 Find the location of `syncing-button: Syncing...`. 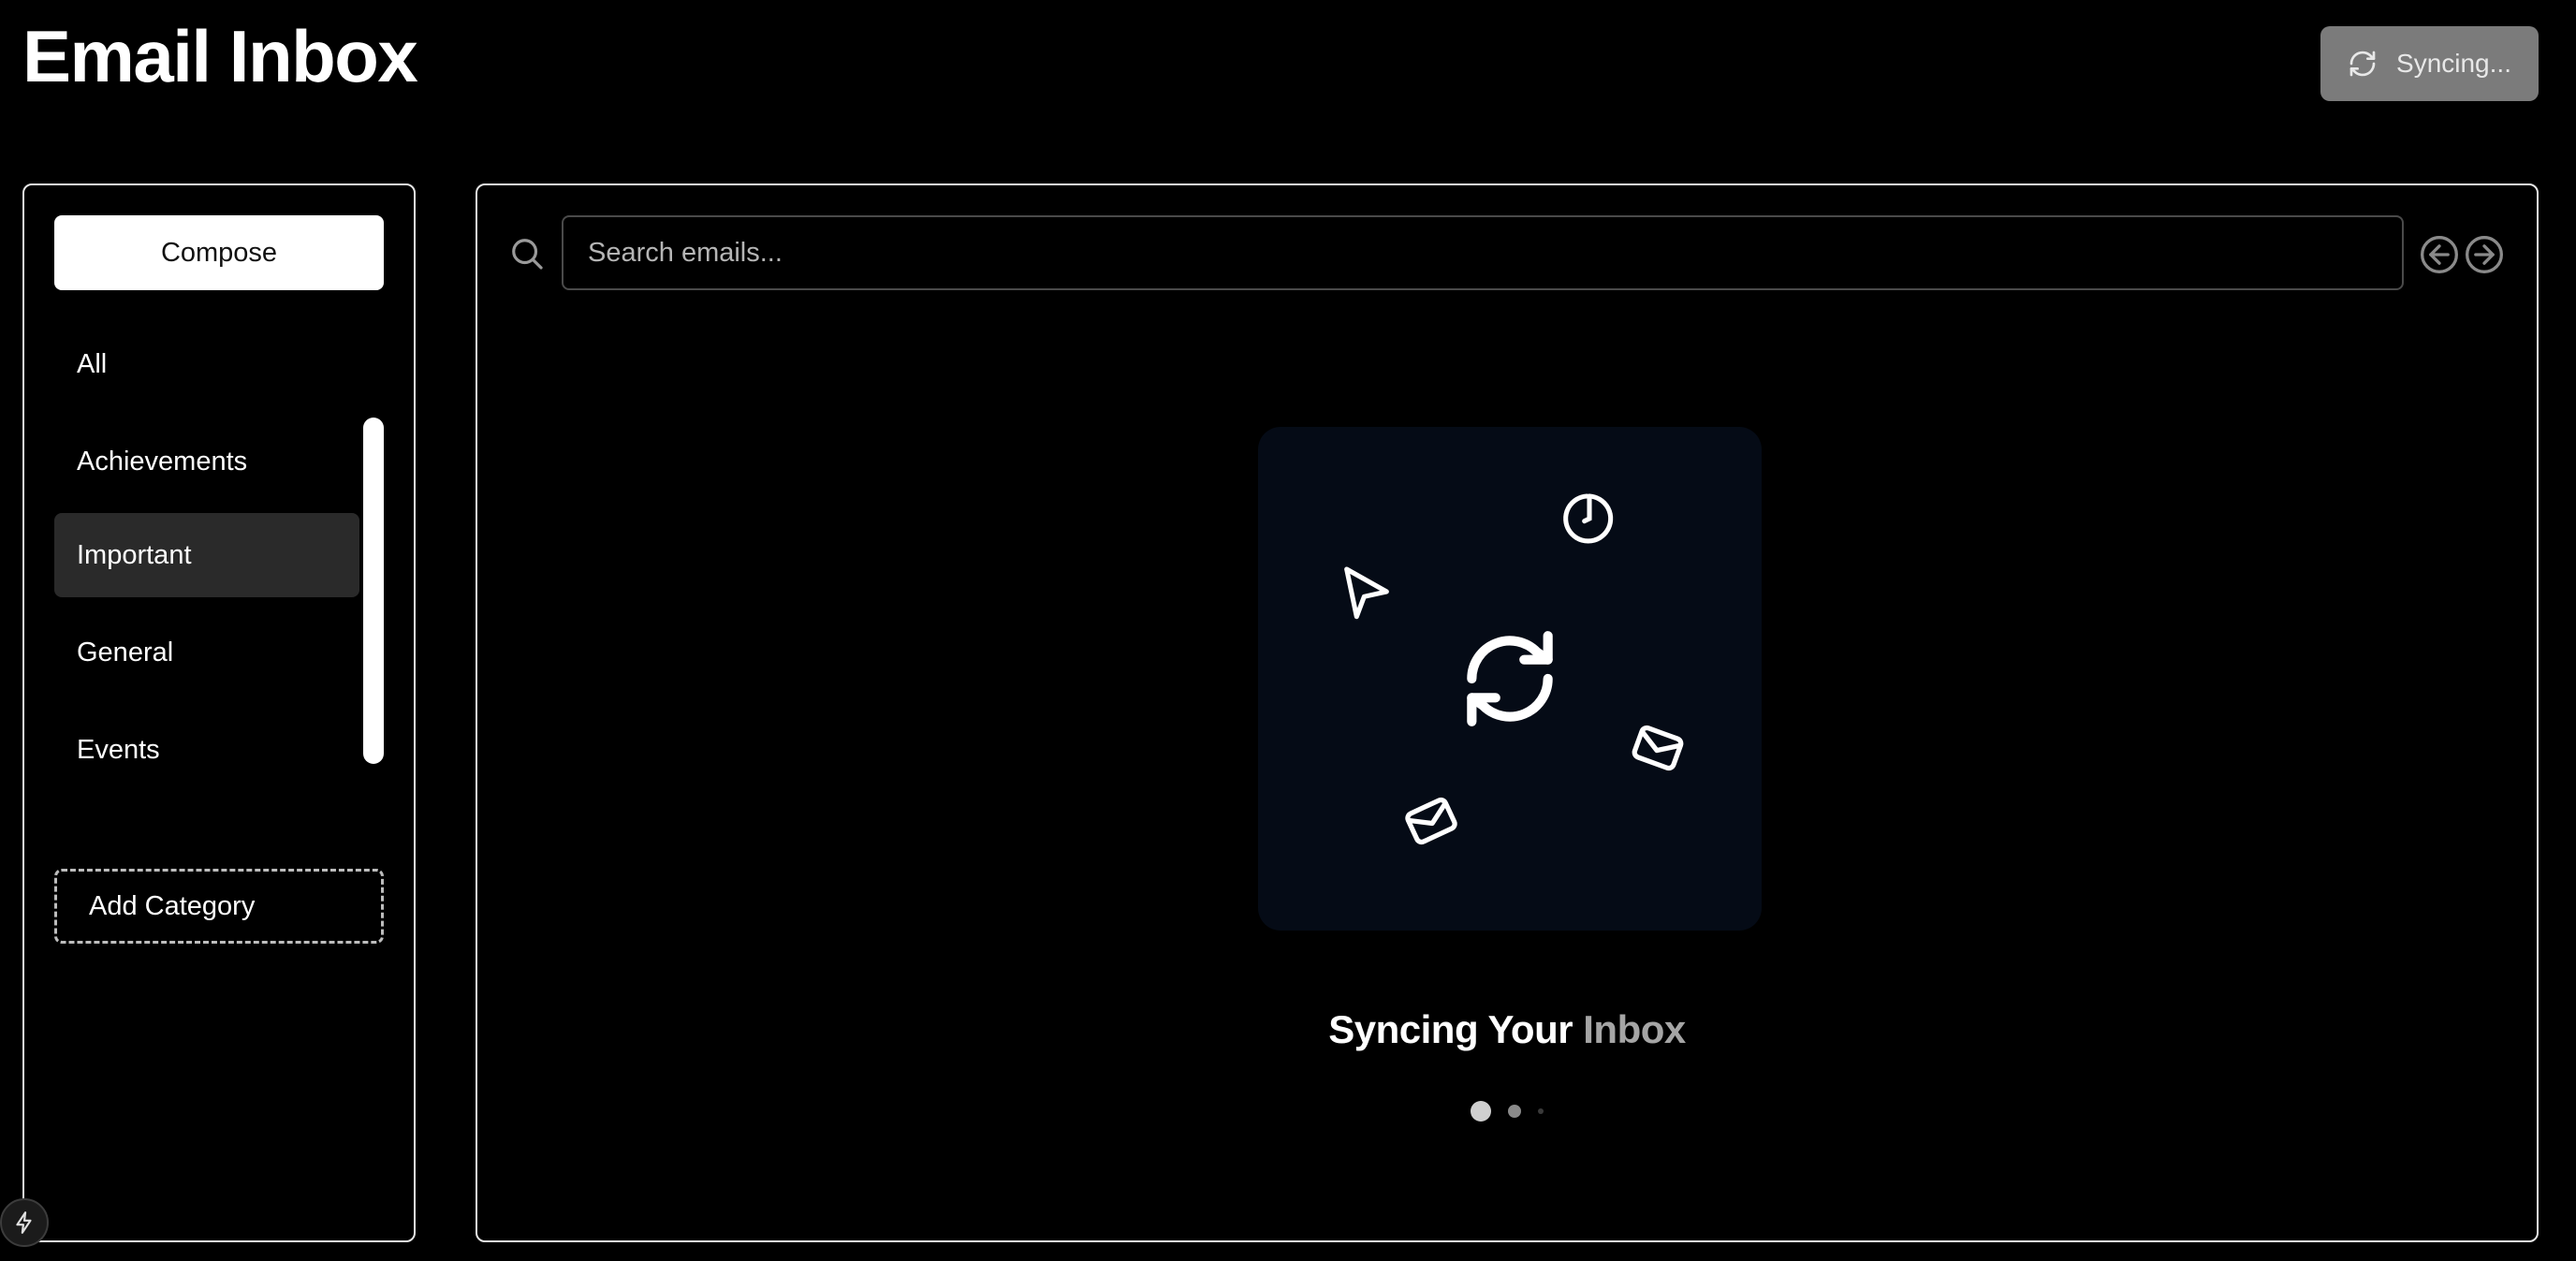

syncing-button: Syncing... is located at coordinates (2429, 63).